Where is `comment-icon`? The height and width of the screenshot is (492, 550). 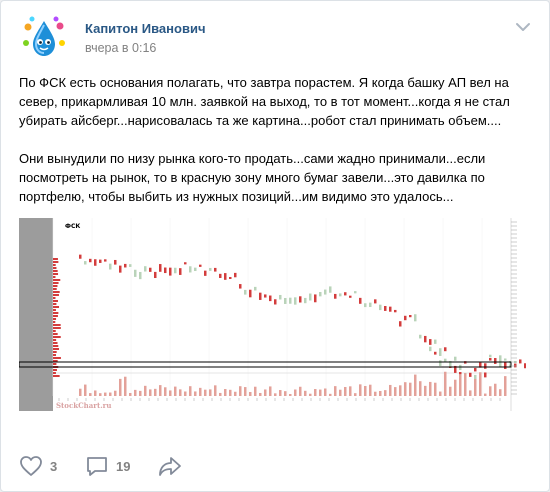
comment-icon is located at coordinates (97, 466).